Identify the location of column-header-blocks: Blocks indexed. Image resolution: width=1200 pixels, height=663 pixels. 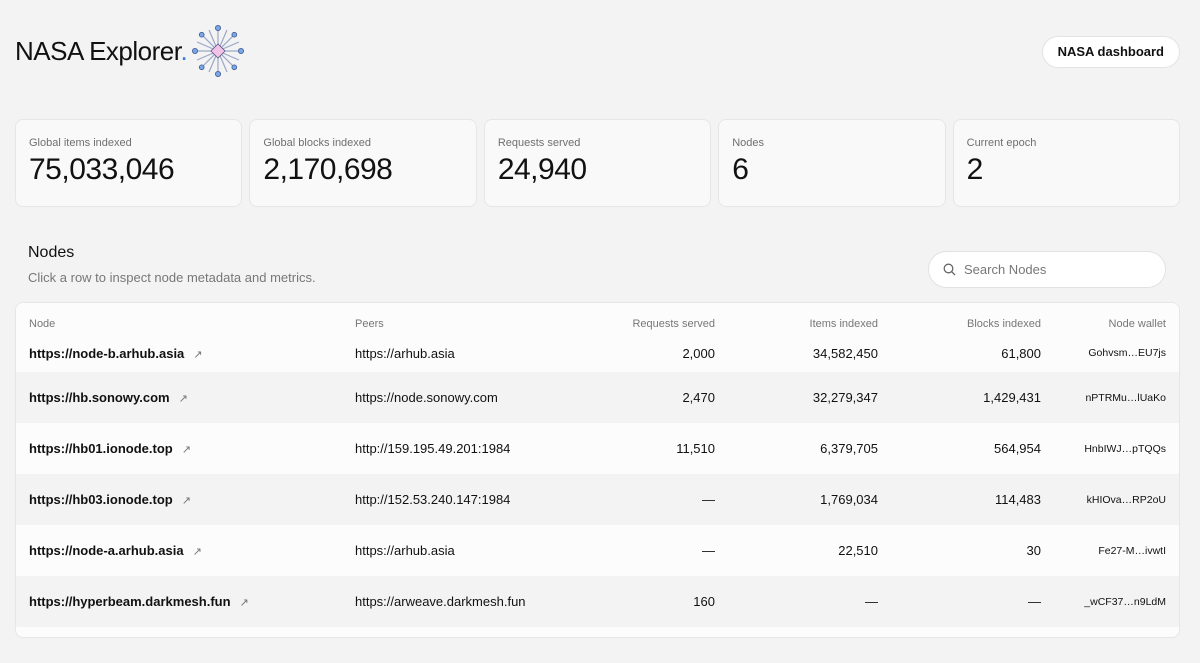
(972, 323).